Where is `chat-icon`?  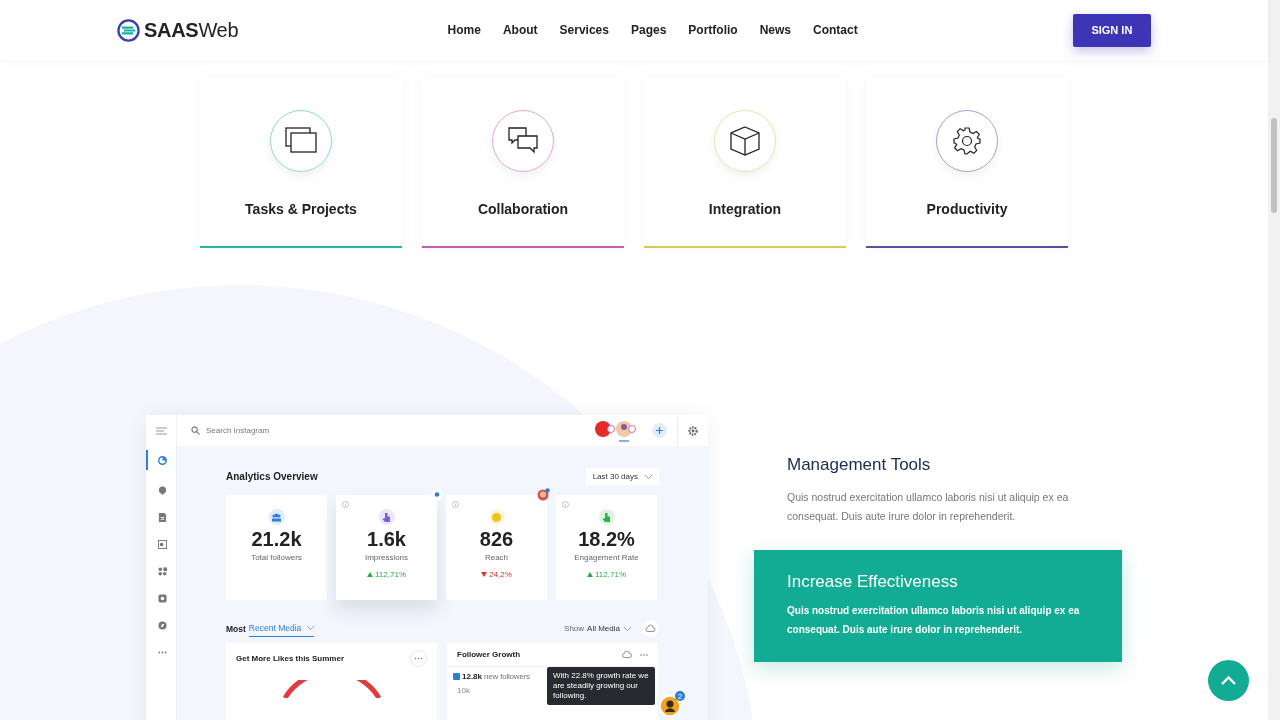
chat-icon is located at coordinates (523, 141).